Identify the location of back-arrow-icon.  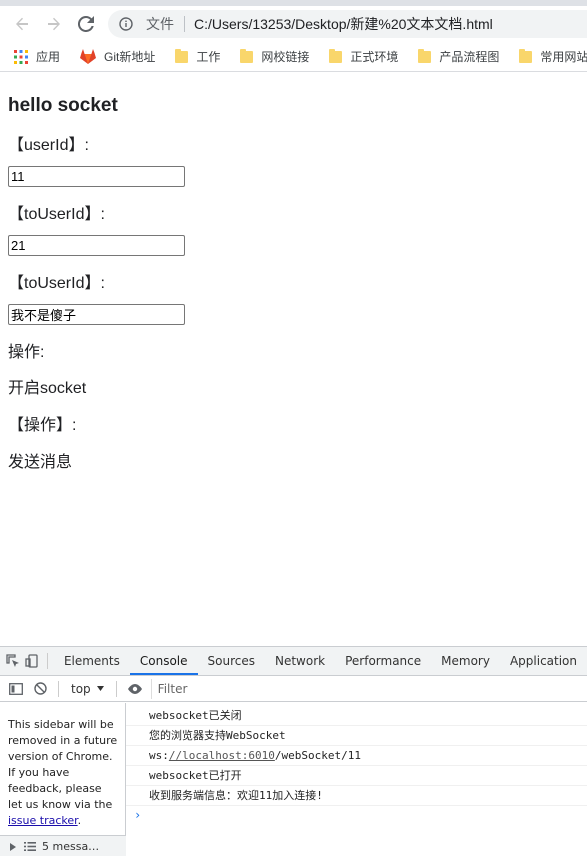
(22, 24).